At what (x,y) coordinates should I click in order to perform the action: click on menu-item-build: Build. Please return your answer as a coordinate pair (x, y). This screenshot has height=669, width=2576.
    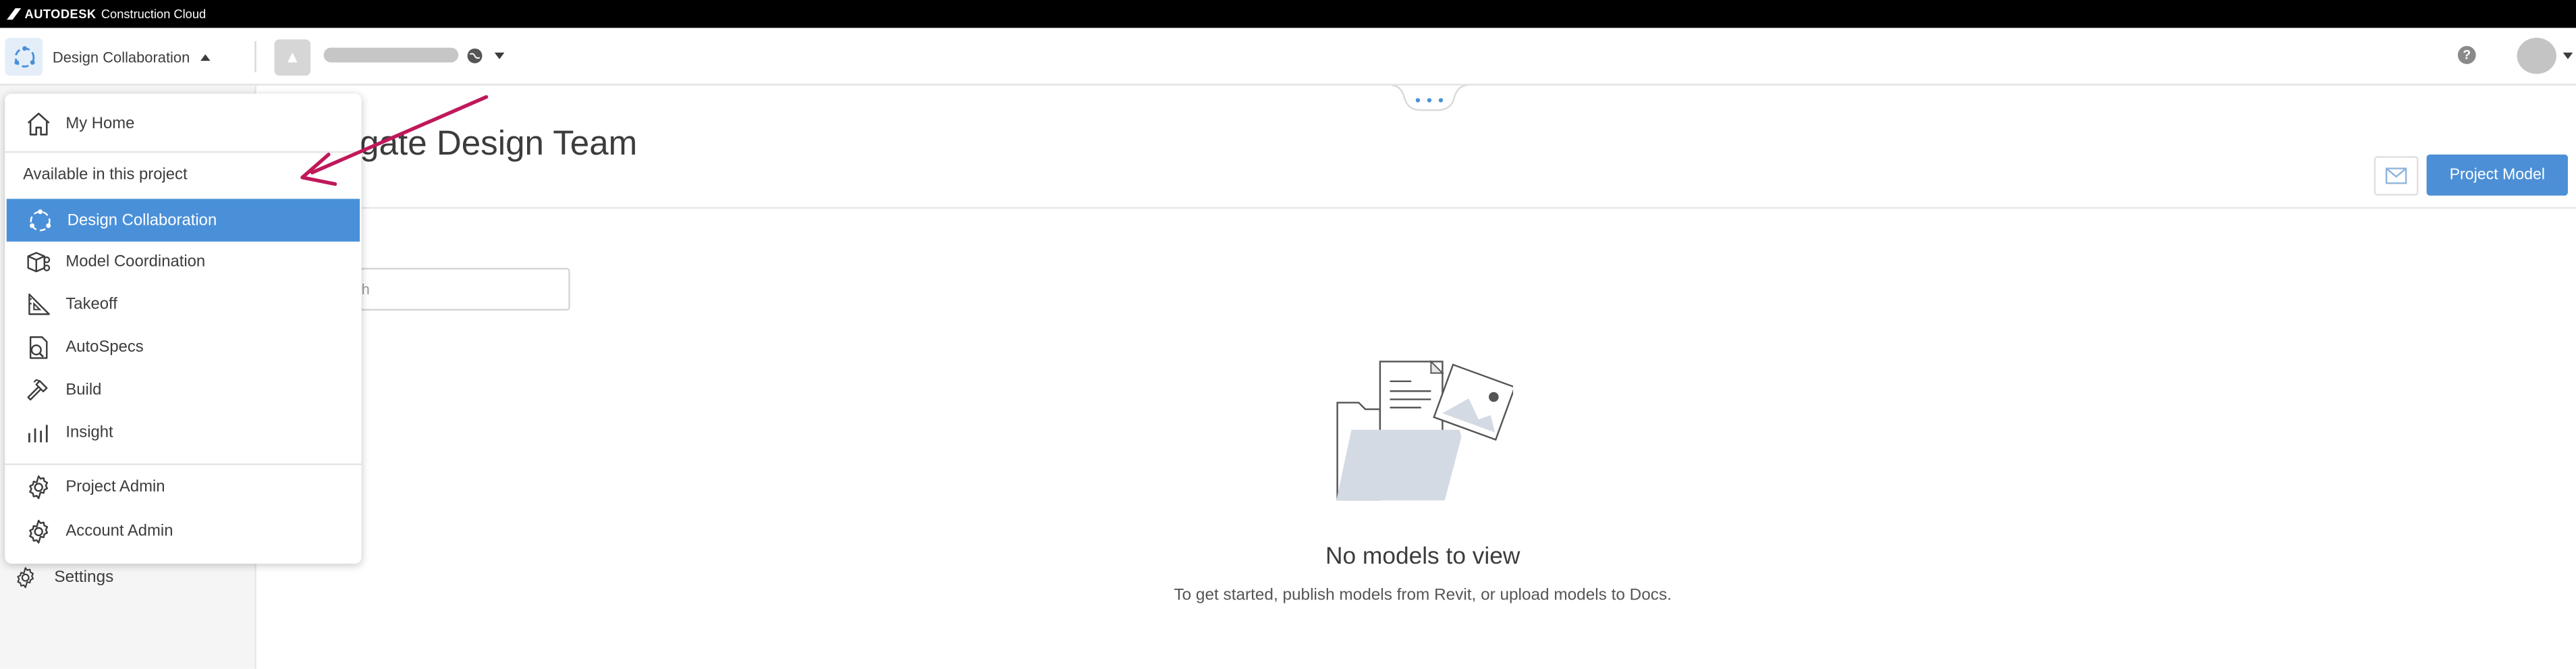
    Looking at the image, I should click on (183, 390).